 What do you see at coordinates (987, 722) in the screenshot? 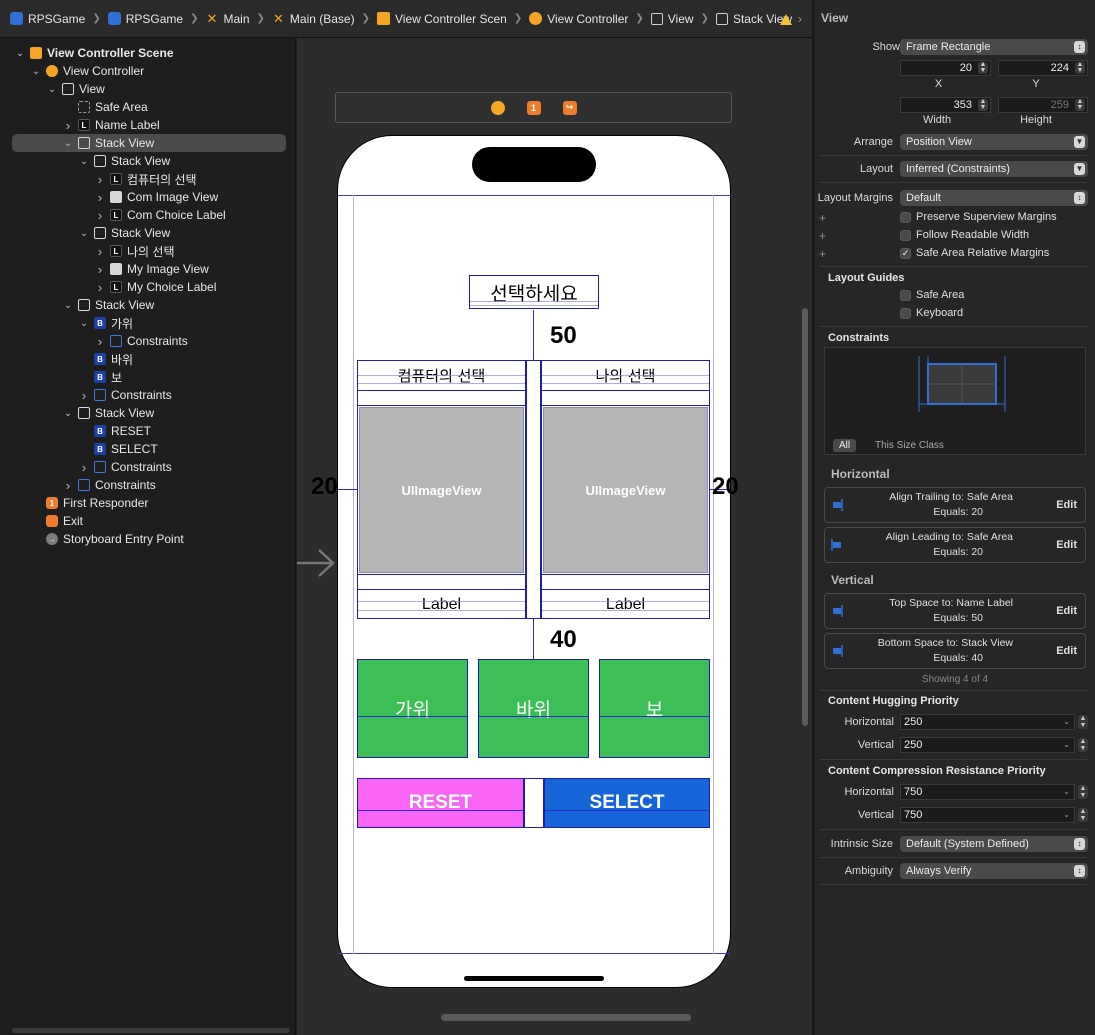
I see `hugging-horizontal-field: 250 ⌄` at bounding box center [987, 722].